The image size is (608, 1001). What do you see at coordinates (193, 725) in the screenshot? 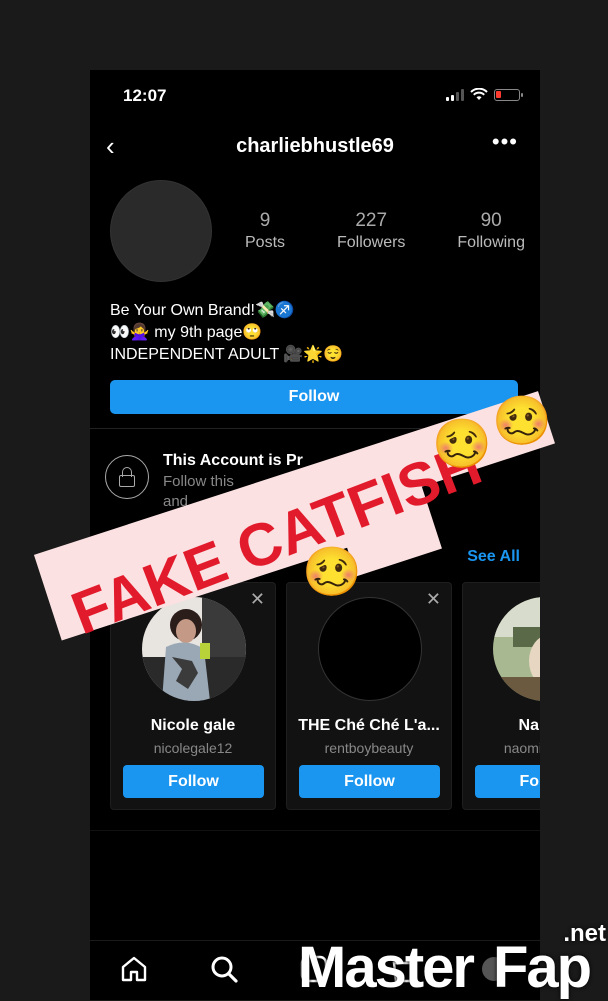
I see `suggested-name: Nicole gale` at bounding box center [193, 725].